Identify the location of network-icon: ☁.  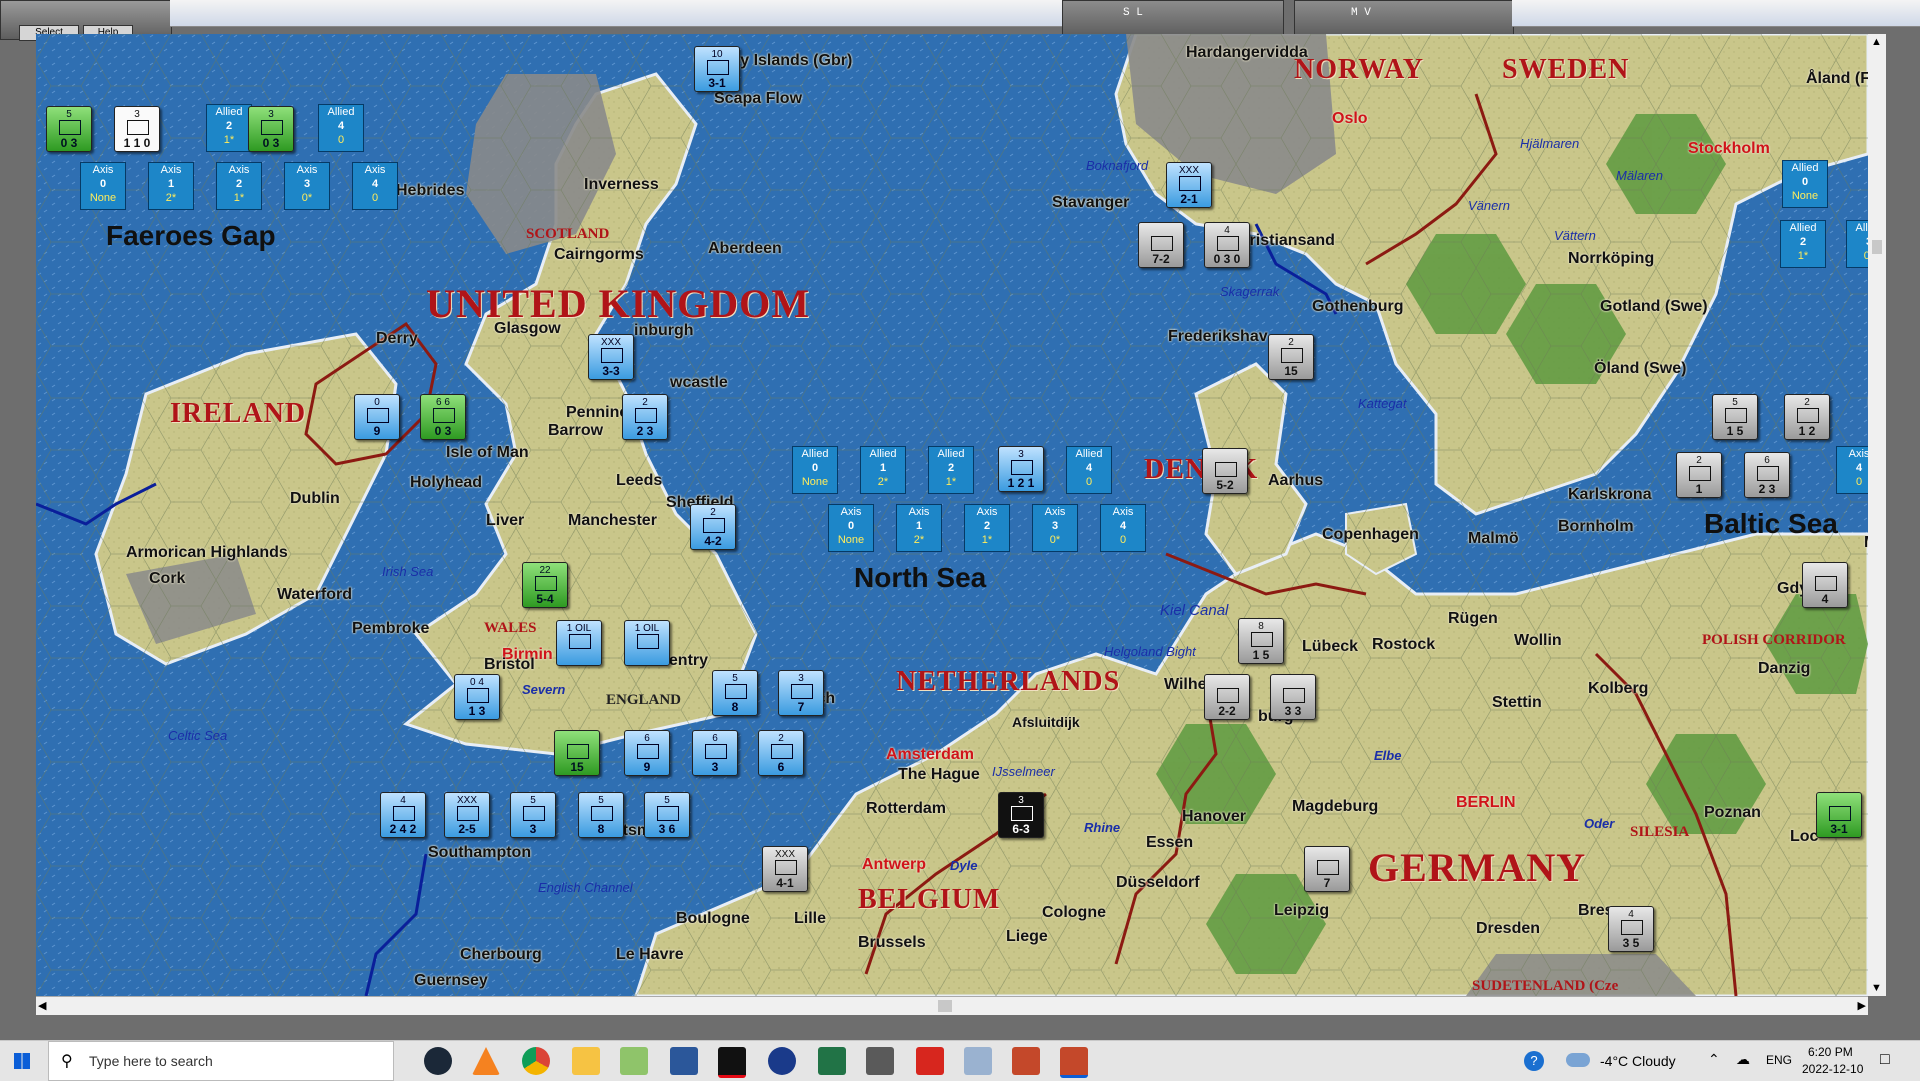
(1743, 1059).